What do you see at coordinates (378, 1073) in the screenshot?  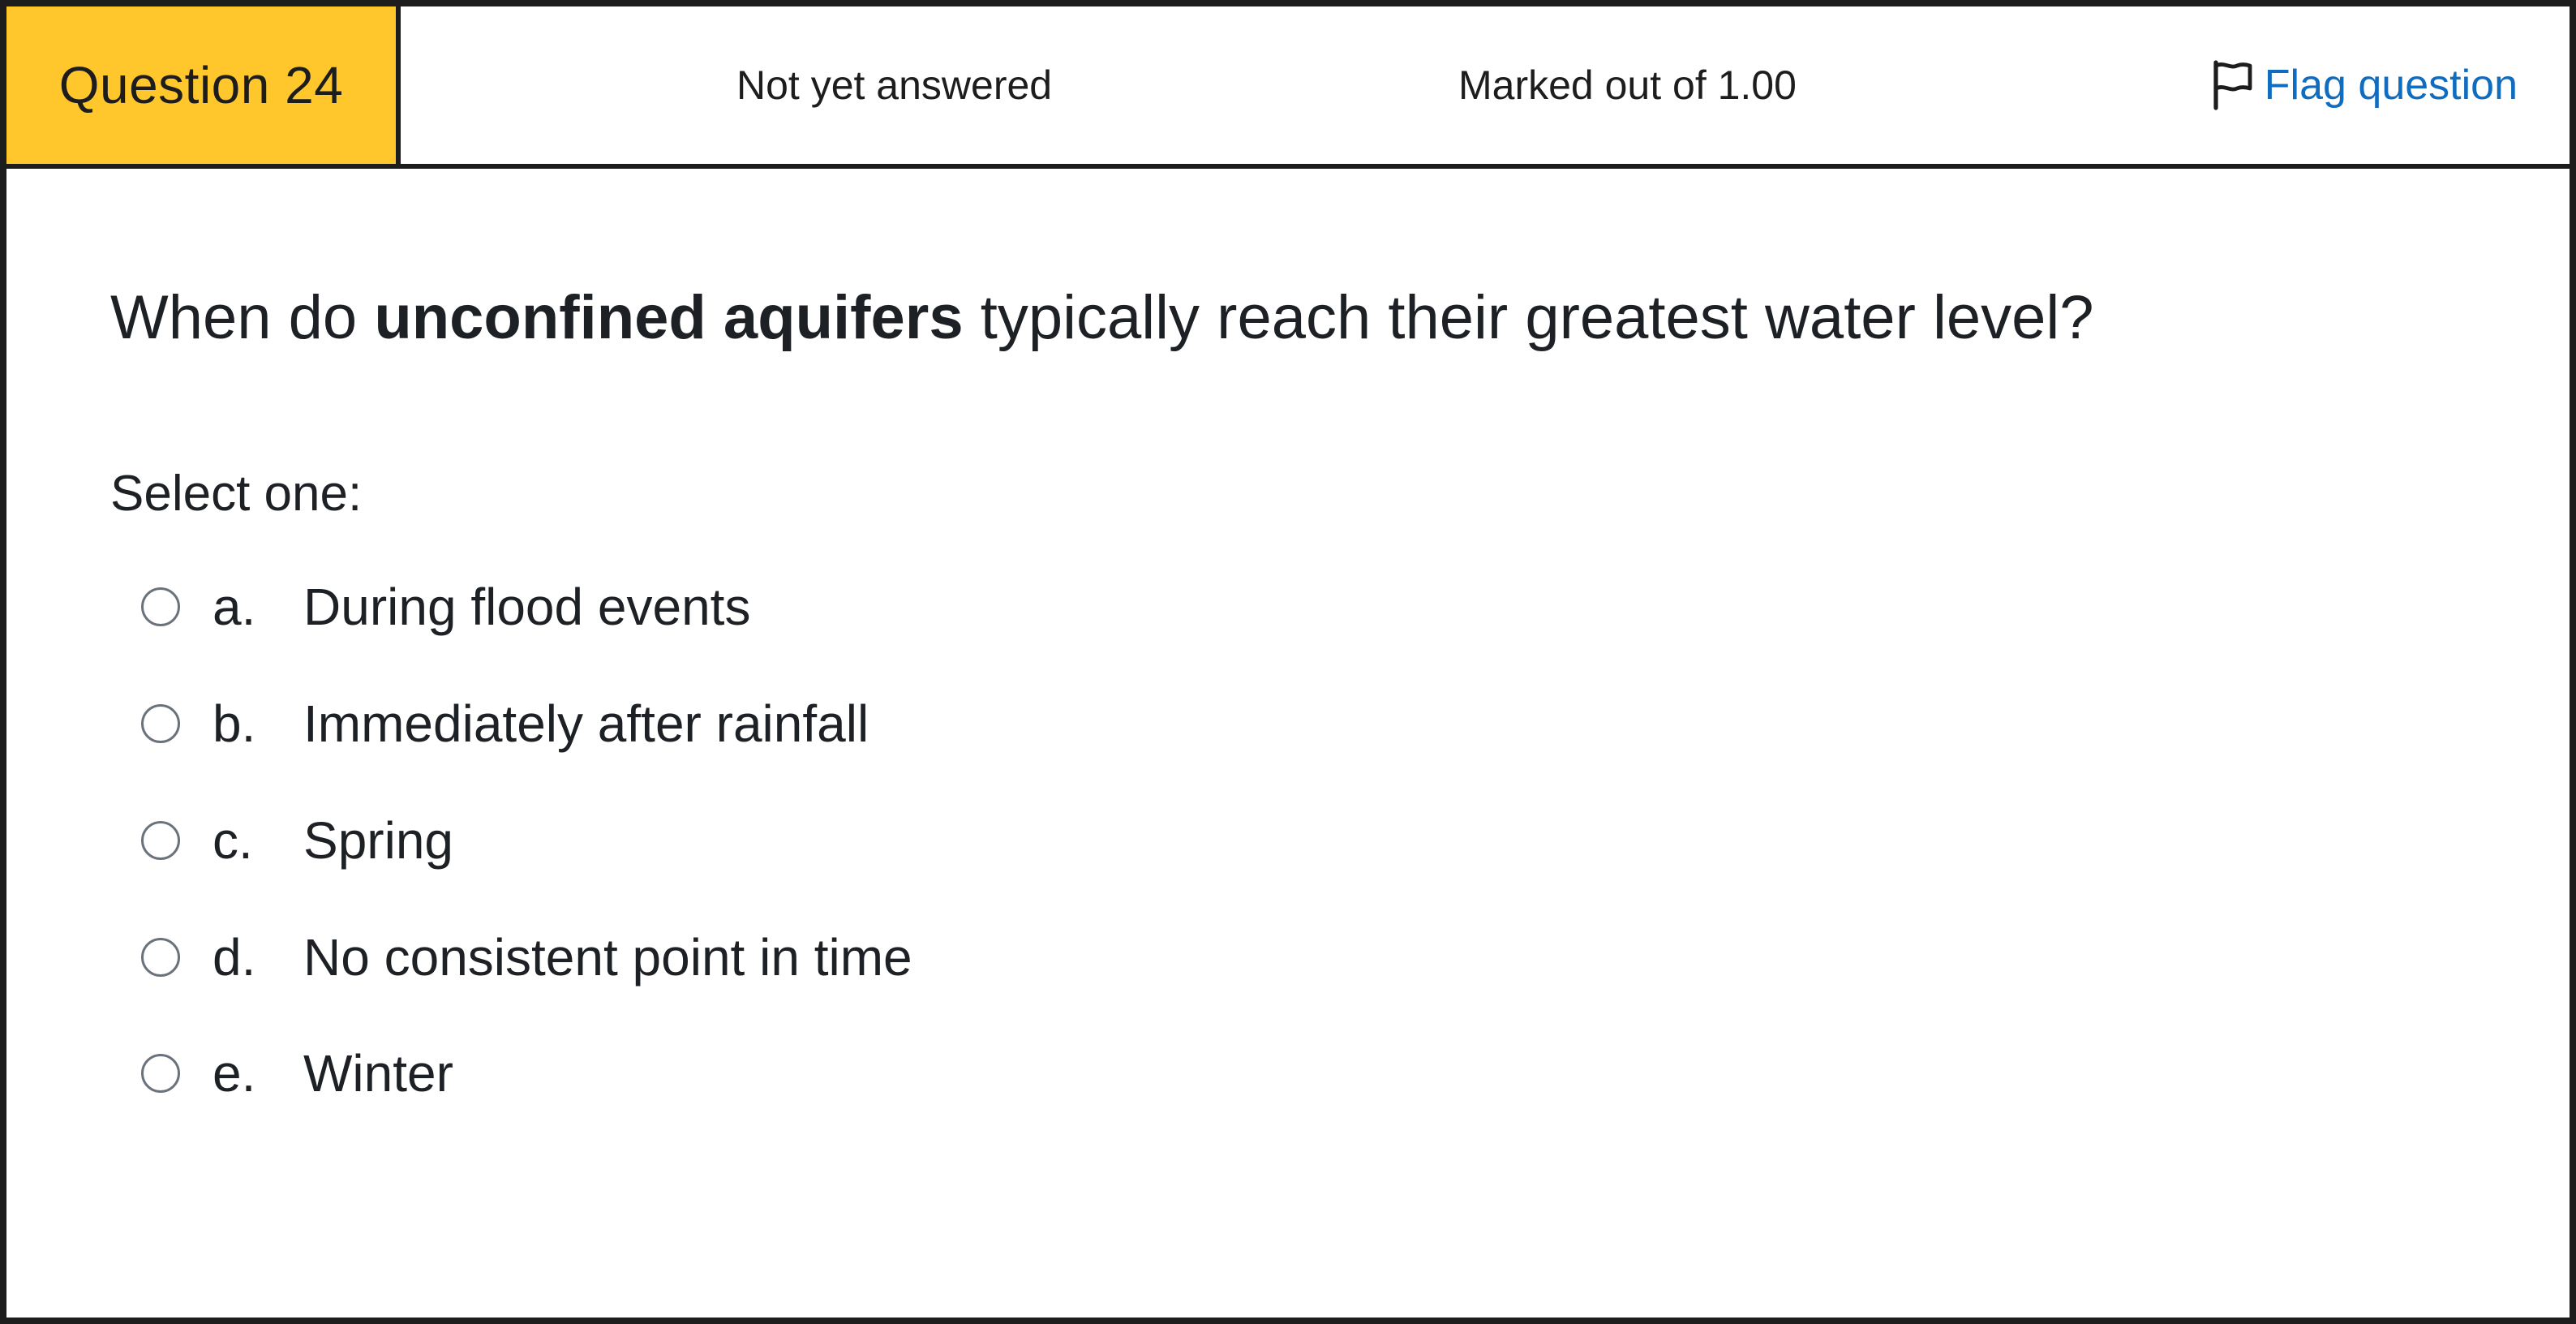 I see `option-label: Winter` at bounding box center [378, 1073].